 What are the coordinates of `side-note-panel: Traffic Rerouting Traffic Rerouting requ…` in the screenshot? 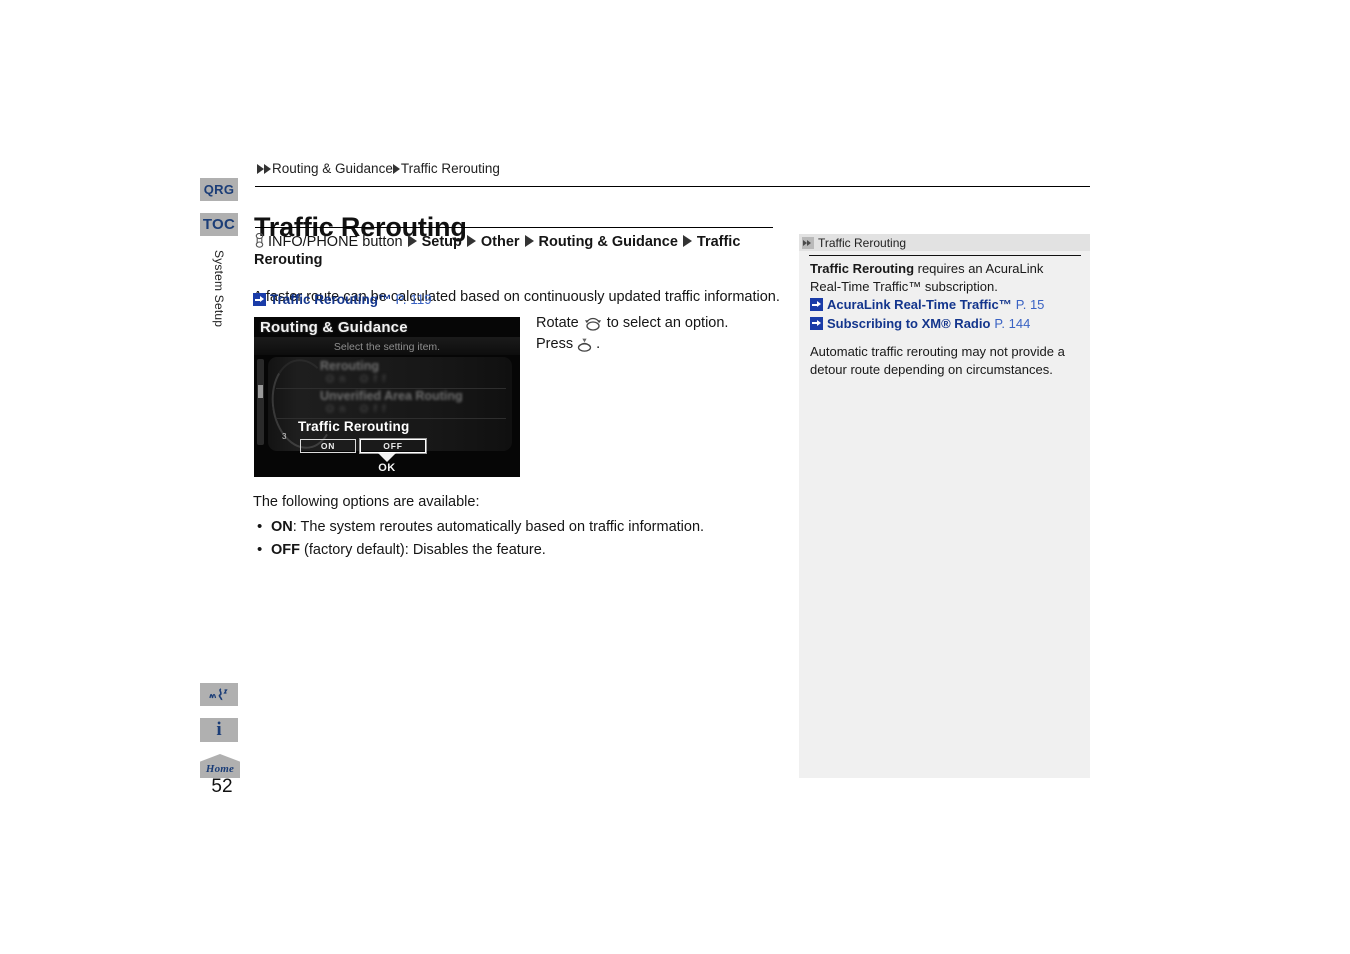 It's located at (944, 506).